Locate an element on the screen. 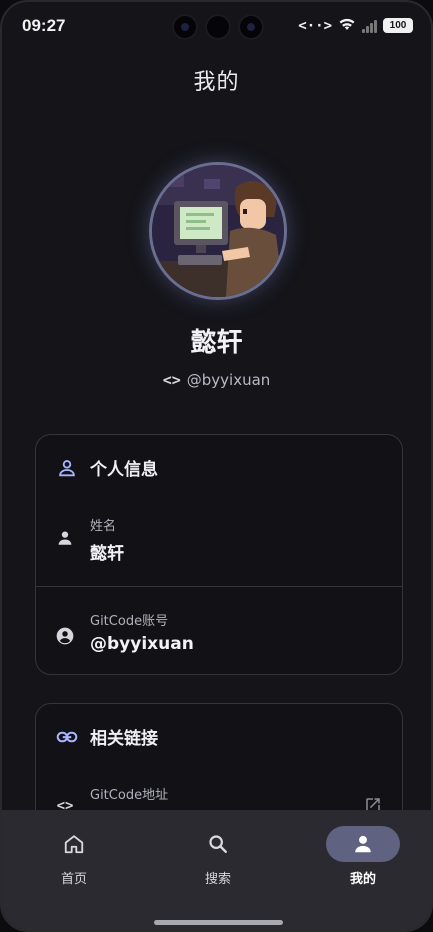  profile-handle: <> @byyixuan is located at coordinates (216, 380).